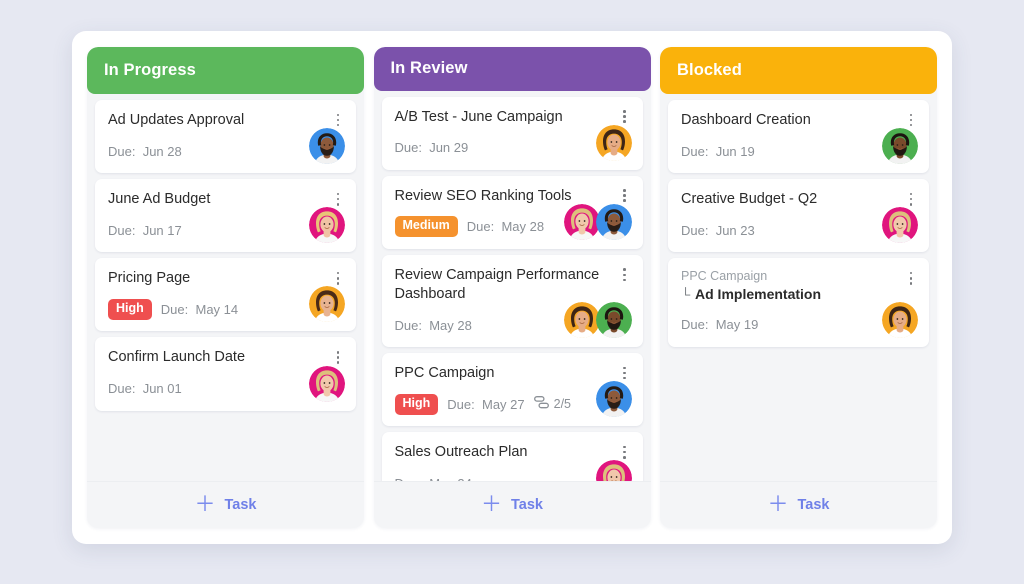 The width and height of the screenshot is (1024, 584). What do you see at coordinates (449, 148) in the screenshot?
I see `due-value: Jun 29` at bounding box center [449, 148].